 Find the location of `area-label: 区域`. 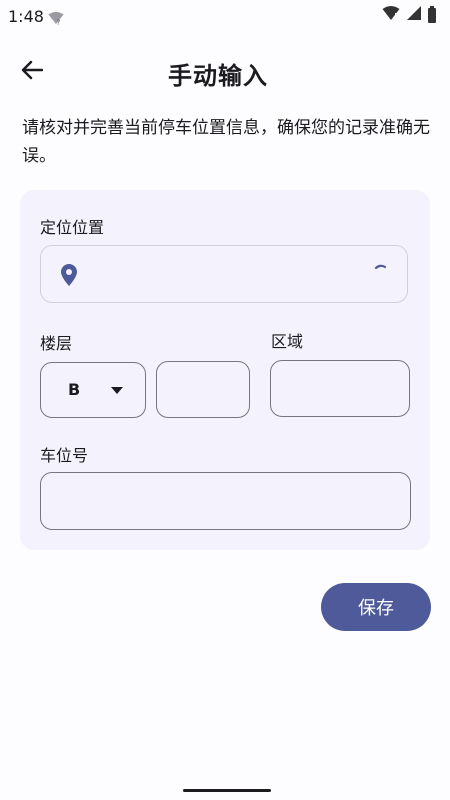

area-label: 区域 is located at coordinates (287, 341).